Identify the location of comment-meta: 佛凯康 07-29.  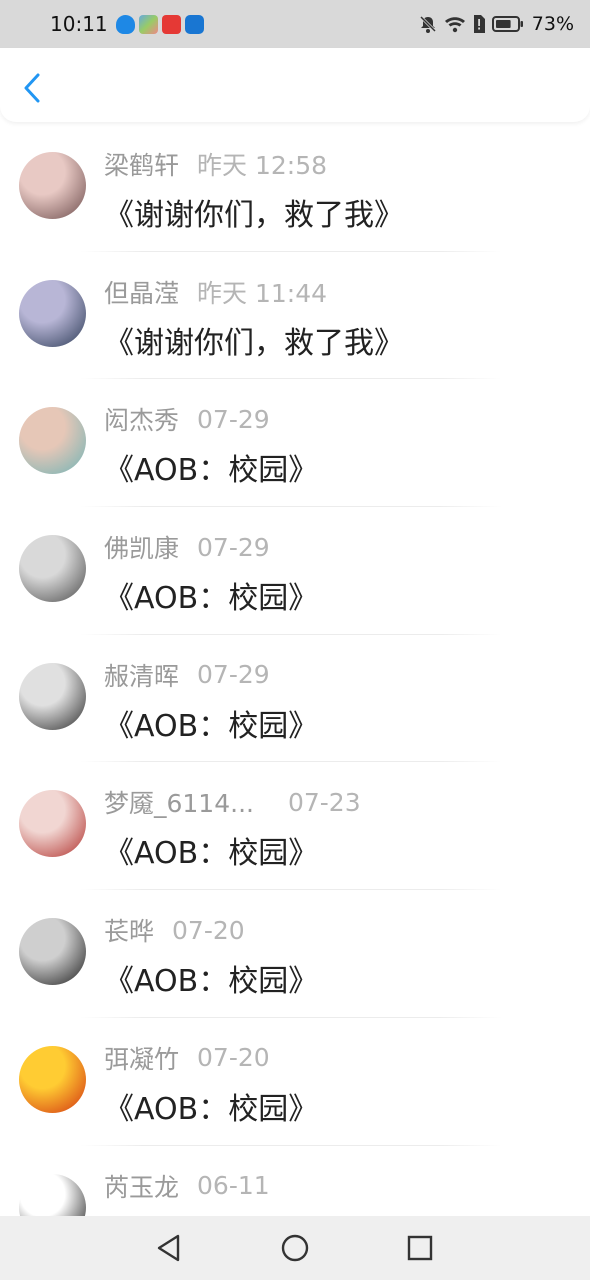
(187, 547).